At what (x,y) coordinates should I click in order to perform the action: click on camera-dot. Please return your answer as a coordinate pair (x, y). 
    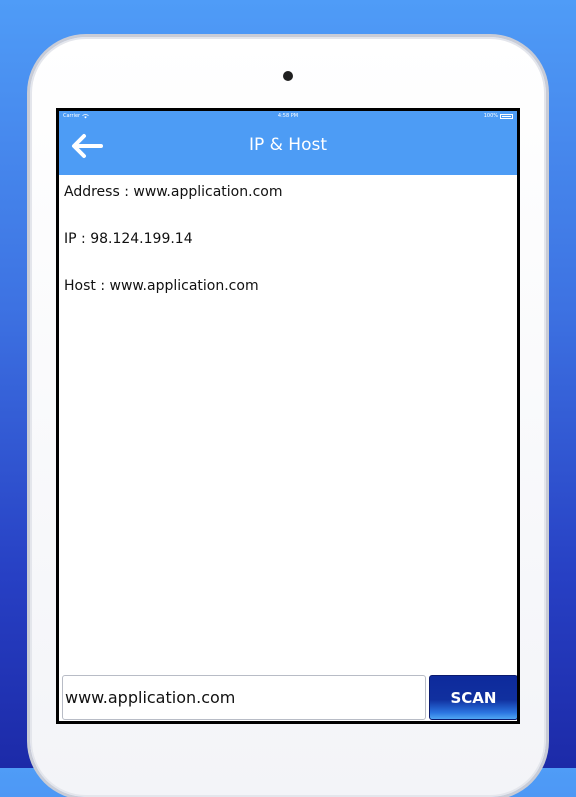
    Looking at the image, I should click on (288, 76).